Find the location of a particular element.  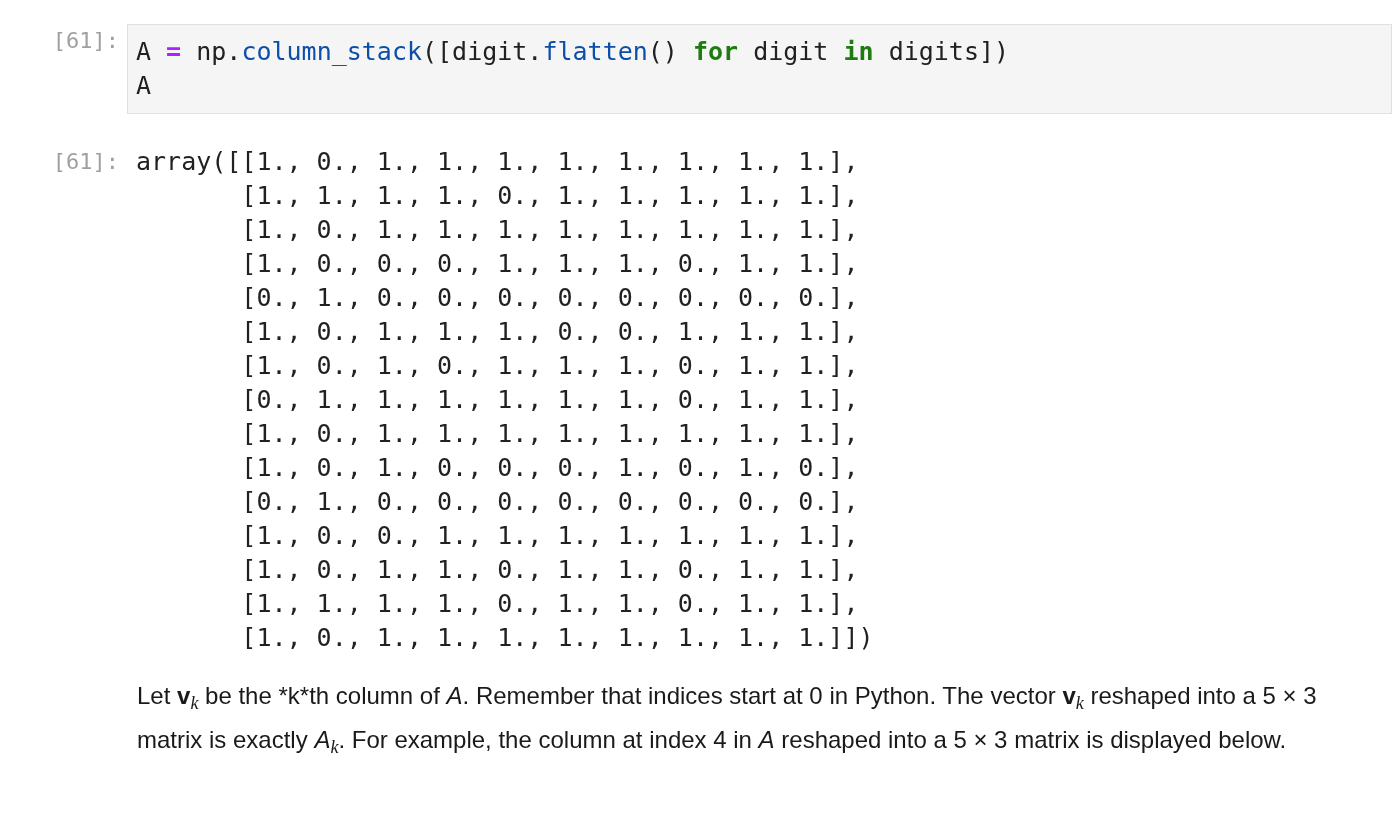

output-line: [1., 1., 1., 1., 0., 1., 1., 0., 1., 1.], is located at coordinates (549, 604).